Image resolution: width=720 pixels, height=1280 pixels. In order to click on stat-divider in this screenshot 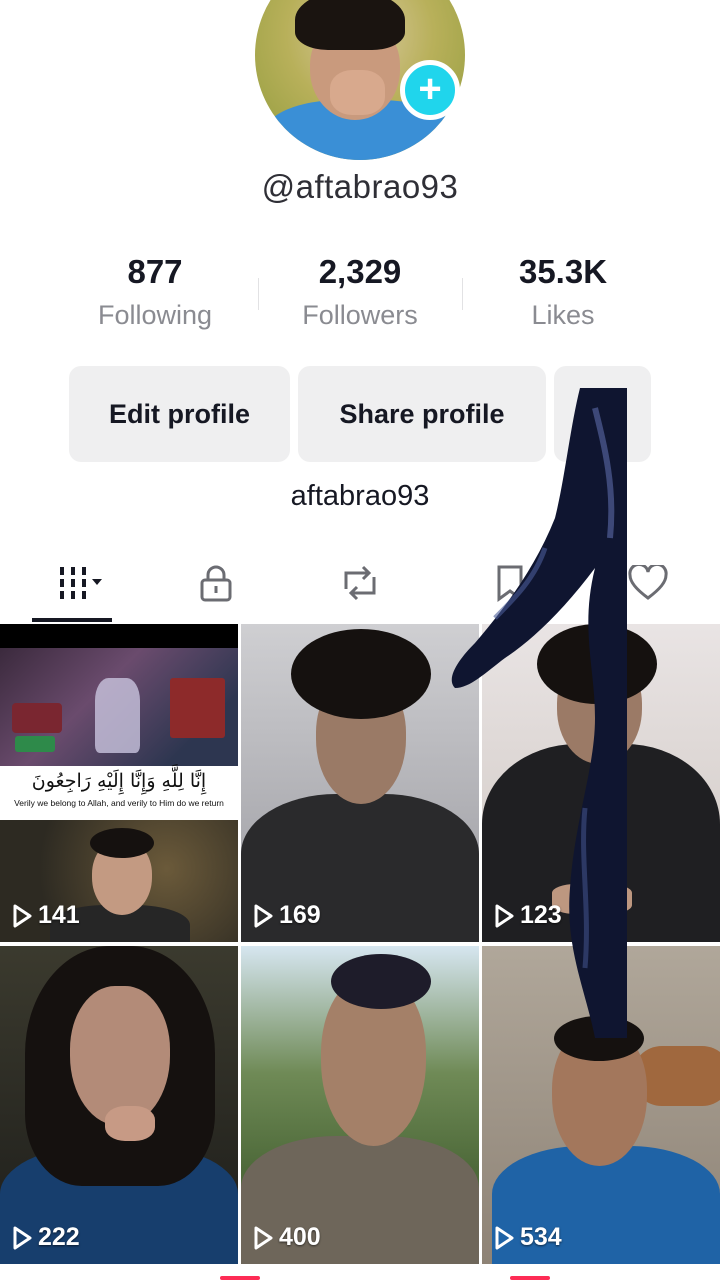, I will do `click(258, 294)`.